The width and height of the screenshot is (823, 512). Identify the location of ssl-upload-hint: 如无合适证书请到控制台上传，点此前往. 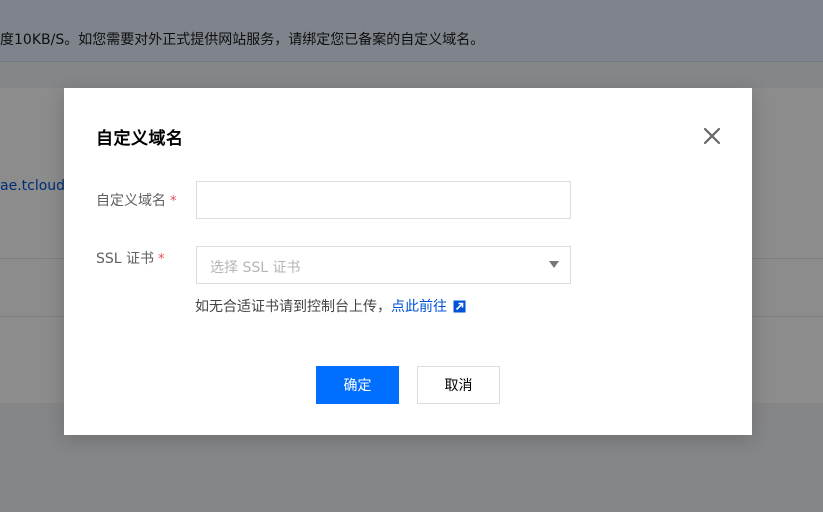
(330, 306).